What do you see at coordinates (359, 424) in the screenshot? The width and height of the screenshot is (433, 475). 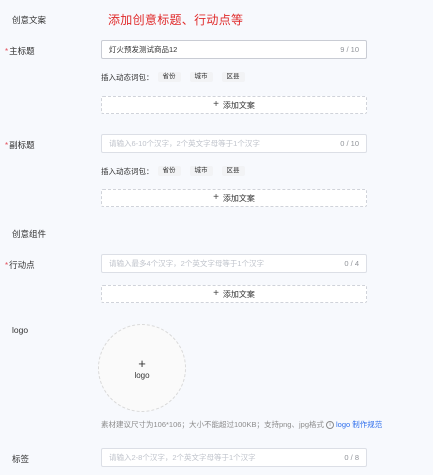 I see `logo-spec-link: logo 制作规范` at bounding box center [359, 424].